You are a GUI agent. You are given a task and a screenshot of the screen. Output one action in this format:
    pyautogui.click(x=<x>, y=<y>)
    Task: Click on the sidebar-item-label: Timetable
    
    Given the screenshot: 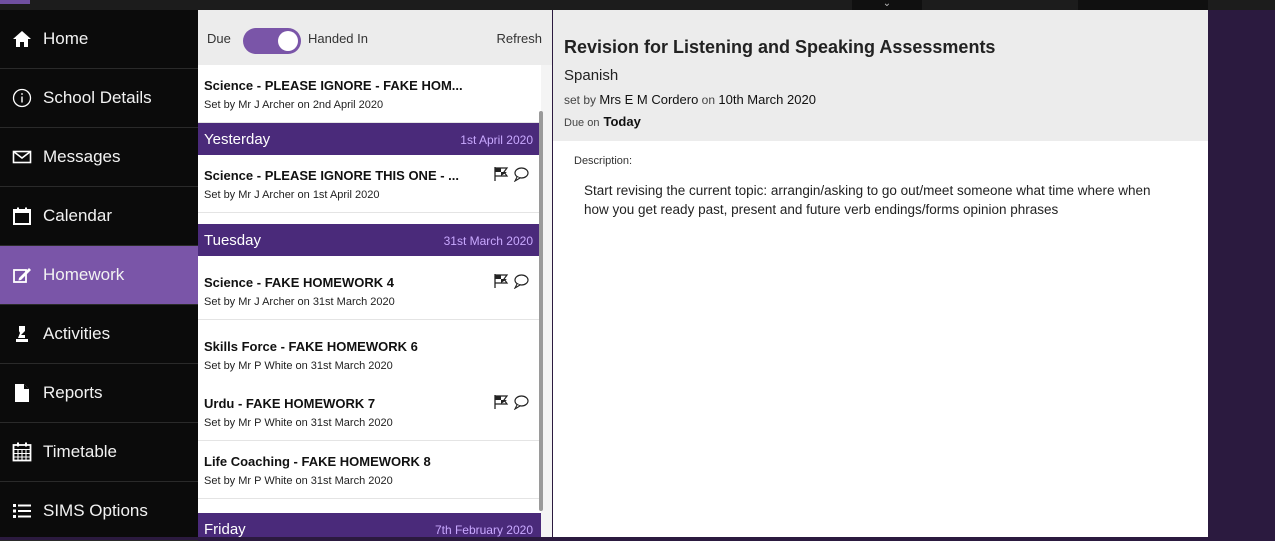 What is the action you would take?
    pyautogui.click(x=80, y=451)
    